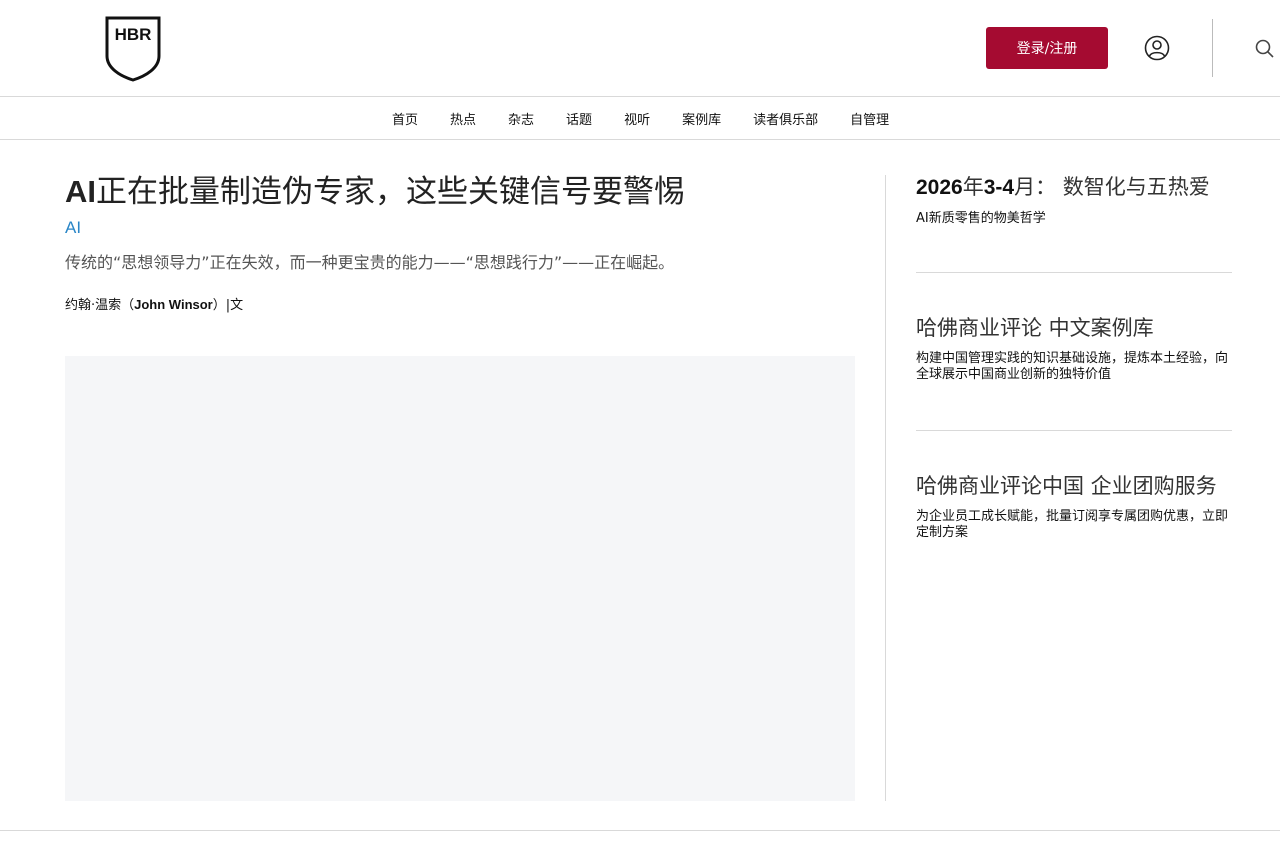  What do you see at coordinates (869, 118) in the screenshot?
I see `nav-item-self-management: 自管理` at bounding box center [869, 118].